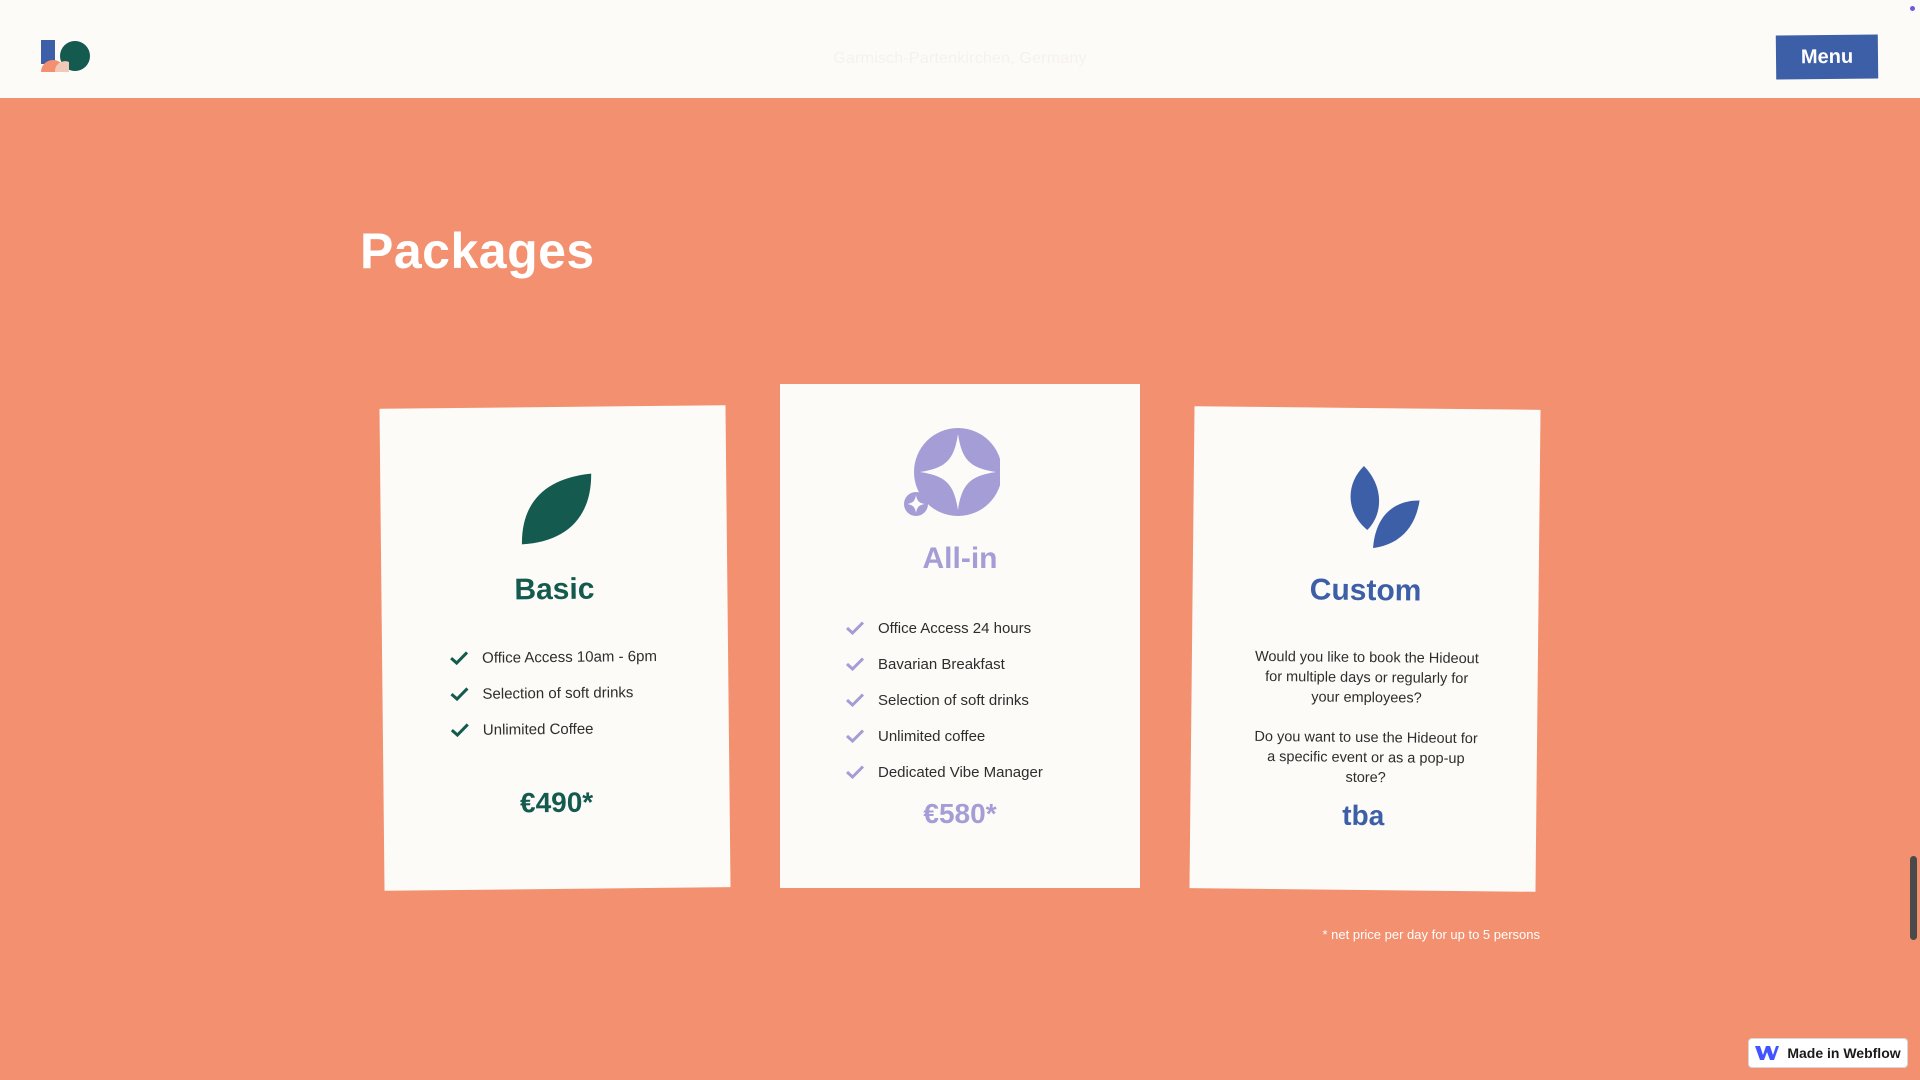 The height and width of the screenshot is (1080, 1920). I want to click on badge-label: Made in Webflow, so click(1844, 1053).